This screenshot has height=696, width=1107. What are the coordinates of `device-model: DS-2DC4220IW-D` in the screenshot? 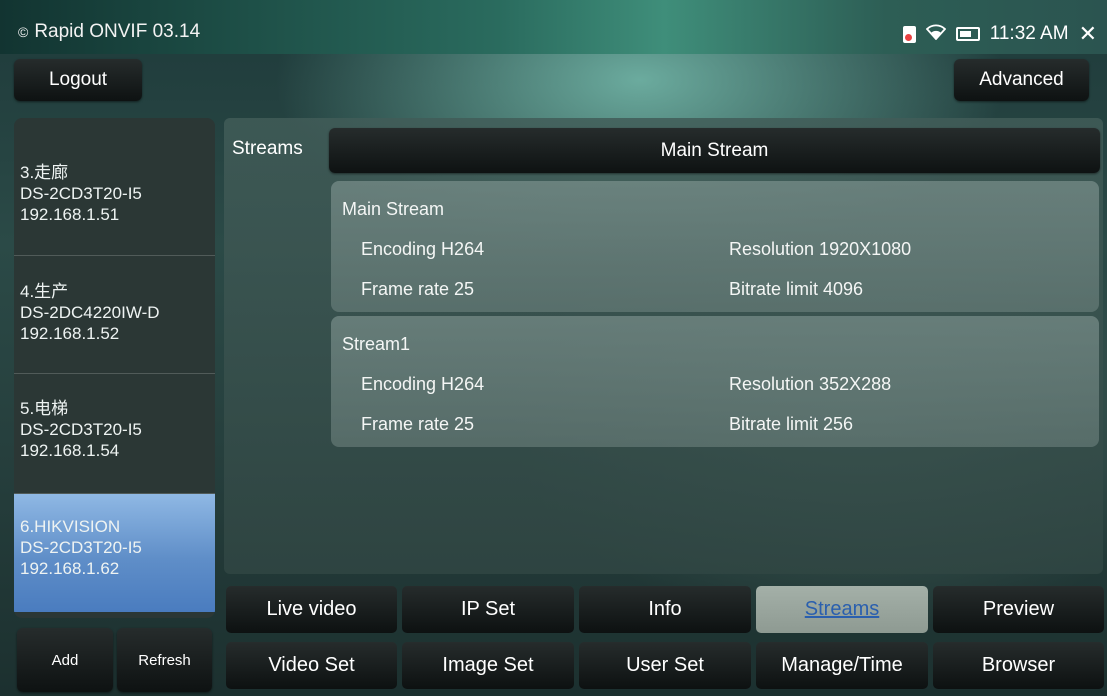 It's located at (90, 312).